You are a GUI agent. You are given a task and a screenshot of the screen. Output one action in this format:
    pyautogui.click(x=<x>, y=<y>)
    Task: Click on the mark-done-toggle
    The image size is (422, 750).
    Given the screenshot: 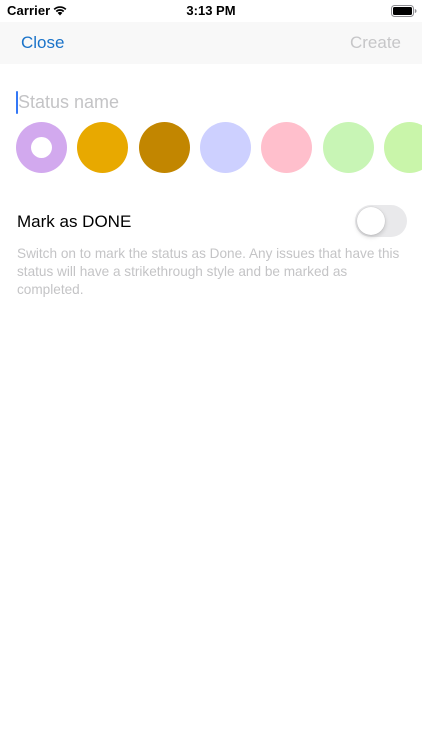 What is the action you would take?
    pyautogui.click(x=381, y=221)
    